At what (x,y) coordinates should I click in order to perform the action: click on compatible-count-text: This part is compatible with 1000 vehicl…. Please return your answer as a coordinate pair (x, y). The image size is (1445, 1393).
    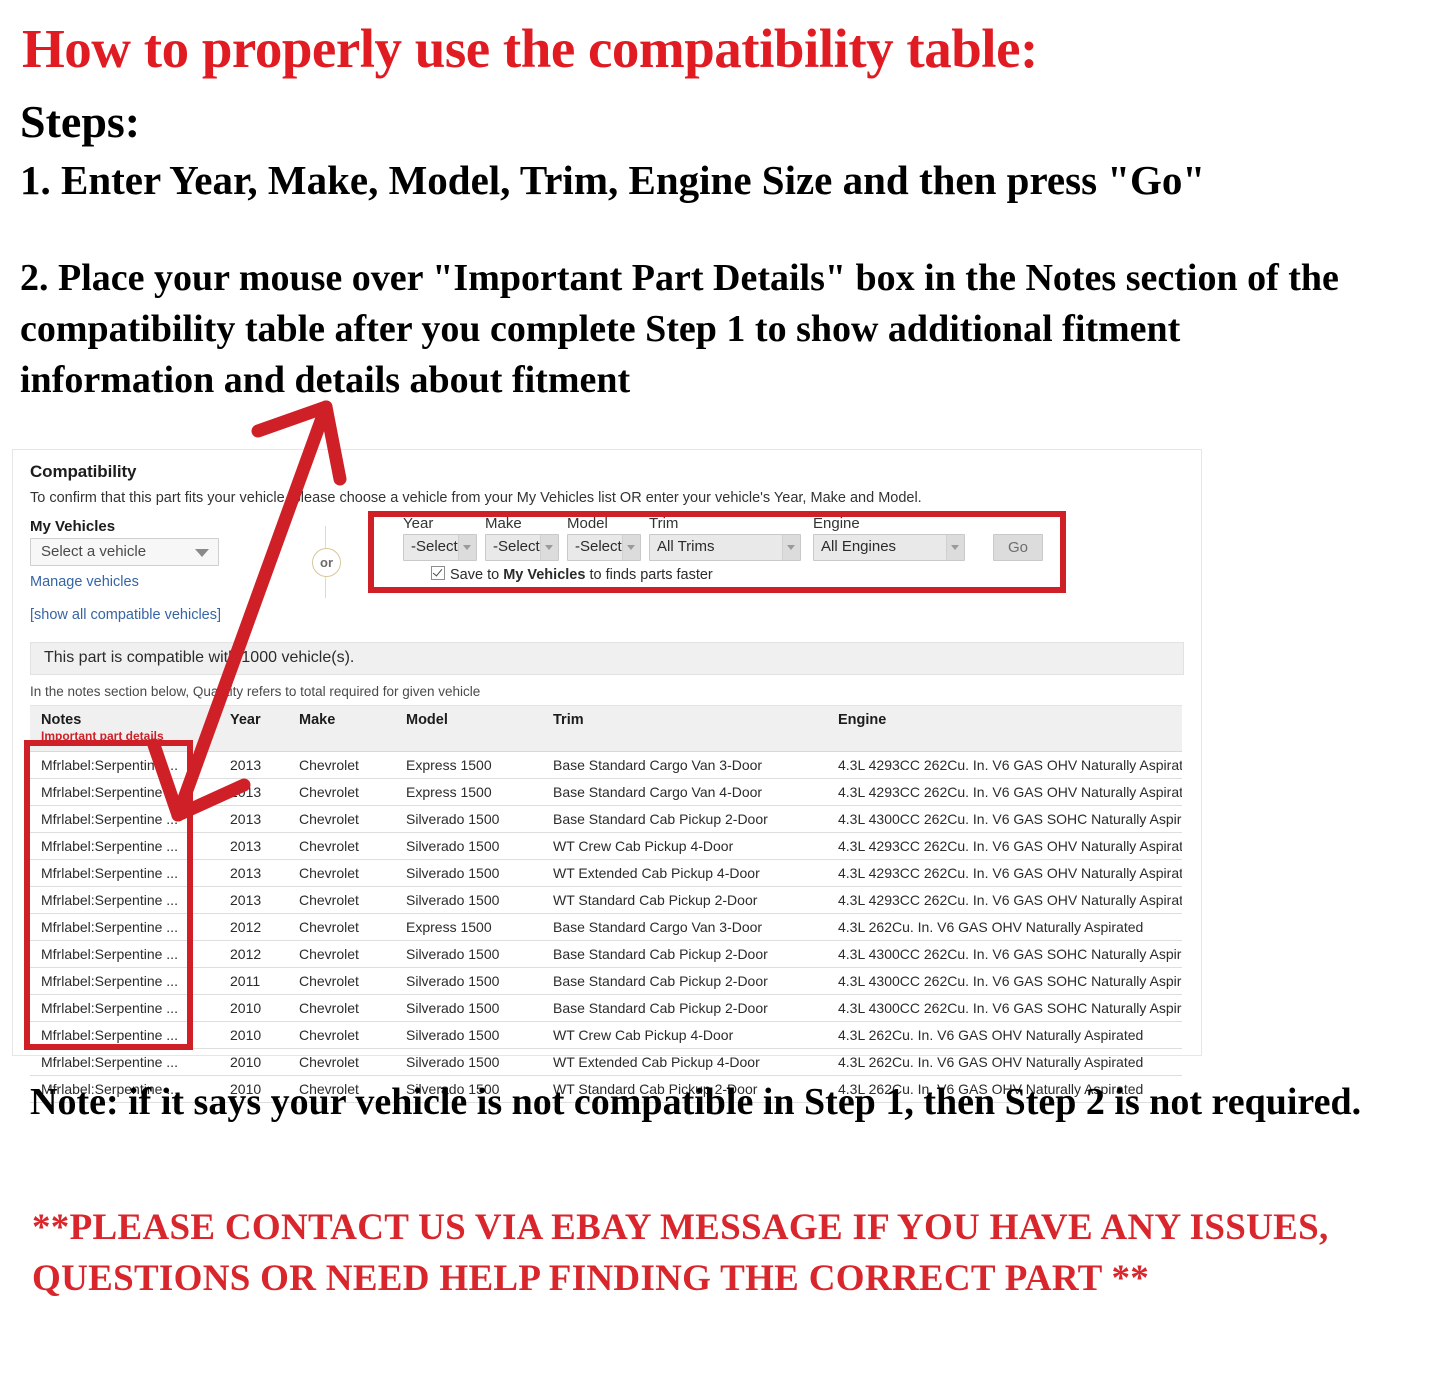
    Looking at the image, I should click on (199, 657).